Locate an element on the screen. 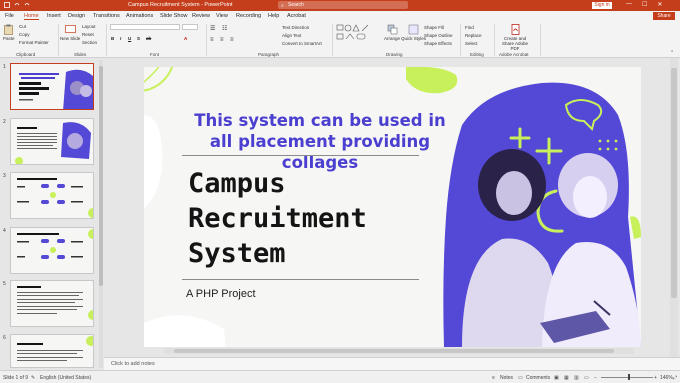 This screenshot has width=680, height=383. undo-icon is located at coordinates (17, 5).